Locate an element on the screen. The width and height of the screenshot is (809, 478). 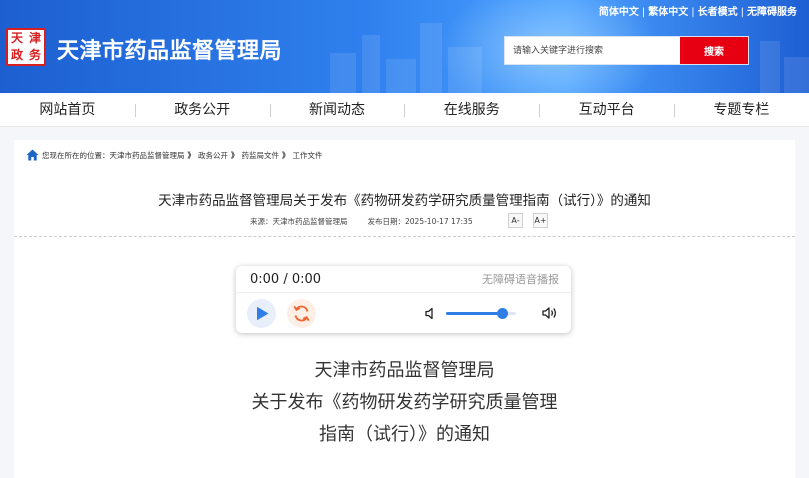
search-box: 搜索 is located at coordinates (626, 50).